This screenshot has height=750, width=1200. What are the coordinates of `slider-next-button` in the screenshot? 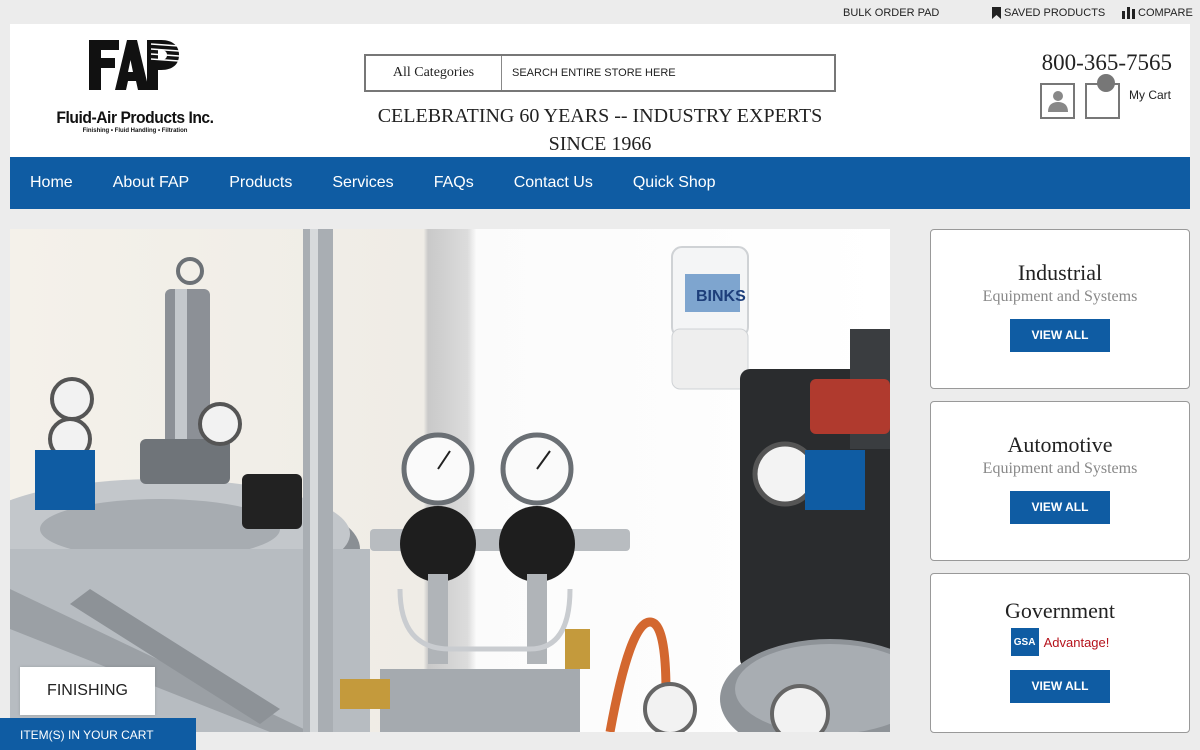 It's located at (835, 480).